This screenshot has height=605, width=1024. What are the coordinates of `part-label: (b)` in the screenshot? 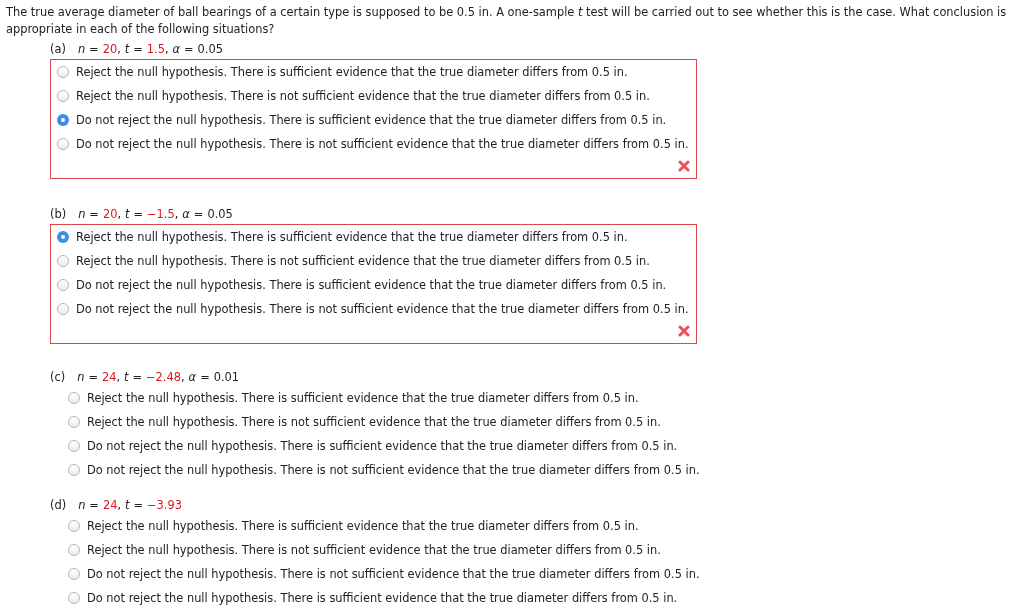 It's located at (58, 214).